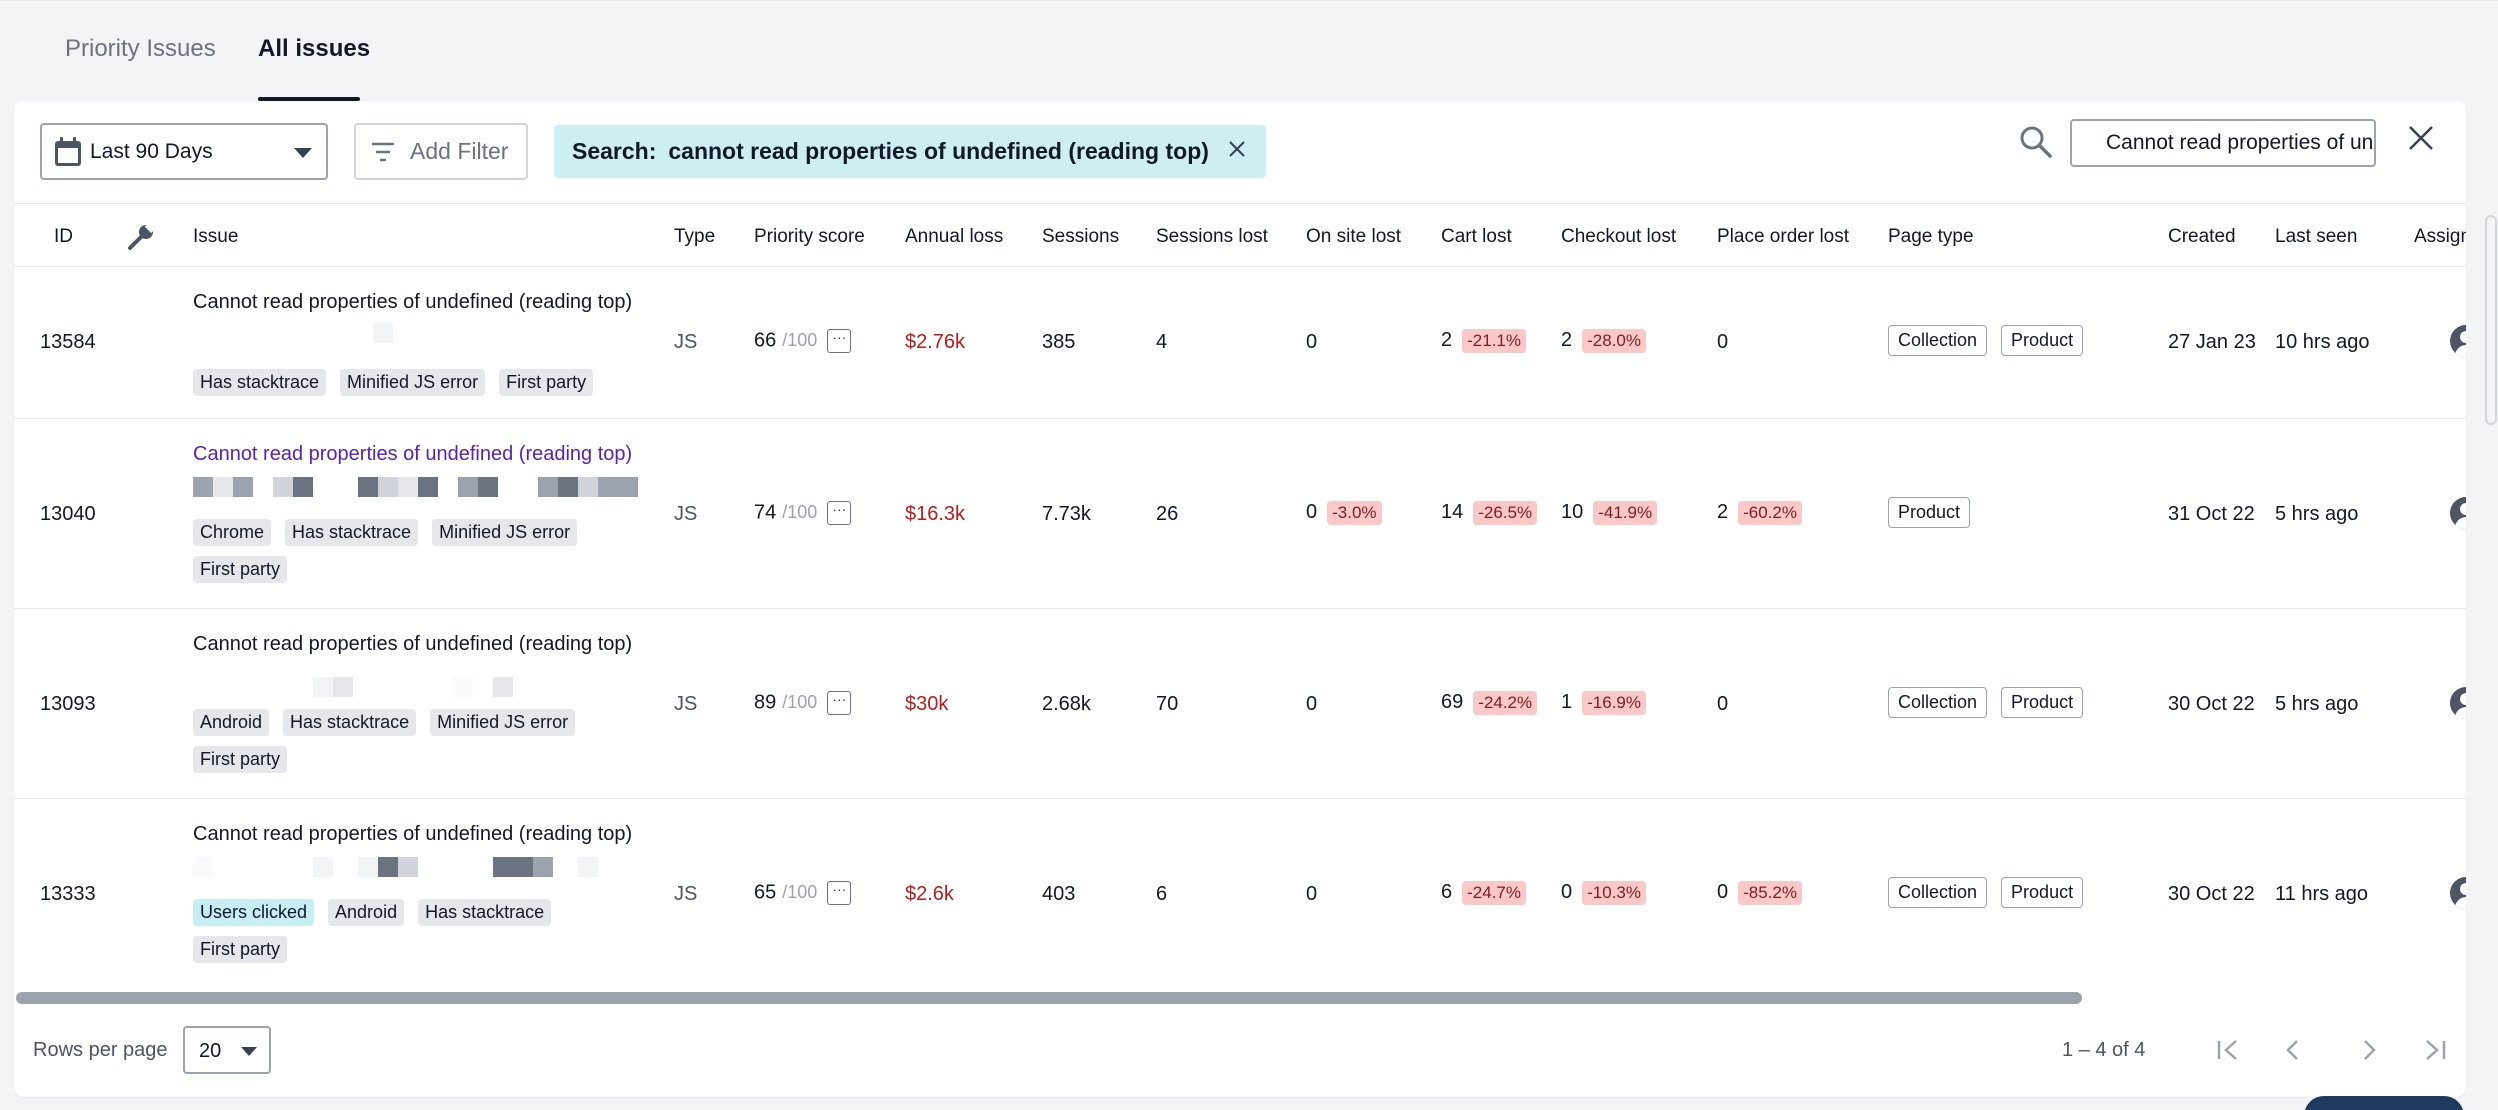 The width and height of the screenshot is (2498, 1110). I want to click on issue-id: 13093, so click(68, 704).